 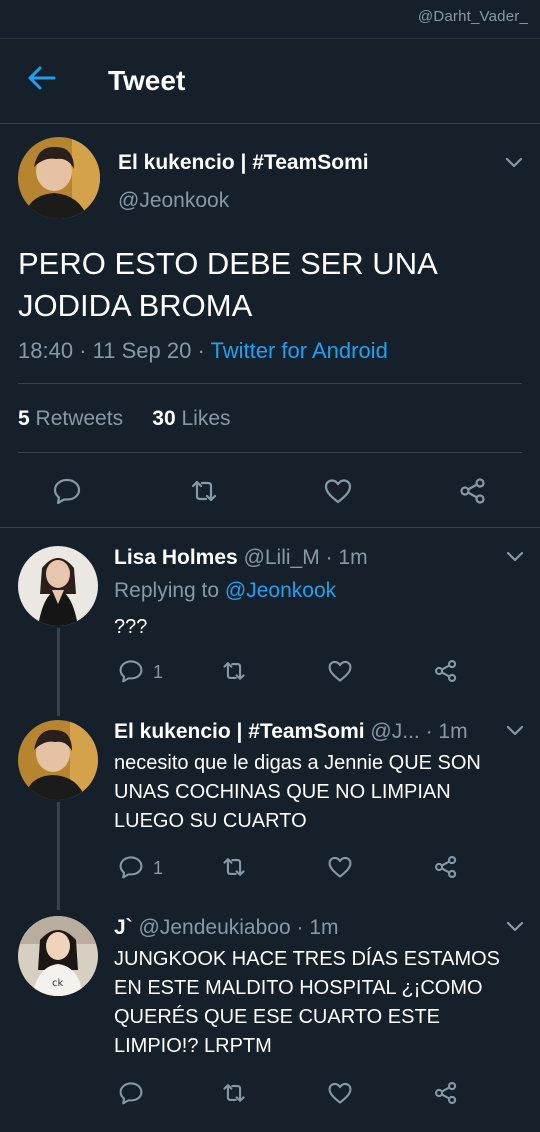 What do you see at coordinates (164, 418) in the screenshot?
I see `like-count: 30` at bounding box center [164, 418].